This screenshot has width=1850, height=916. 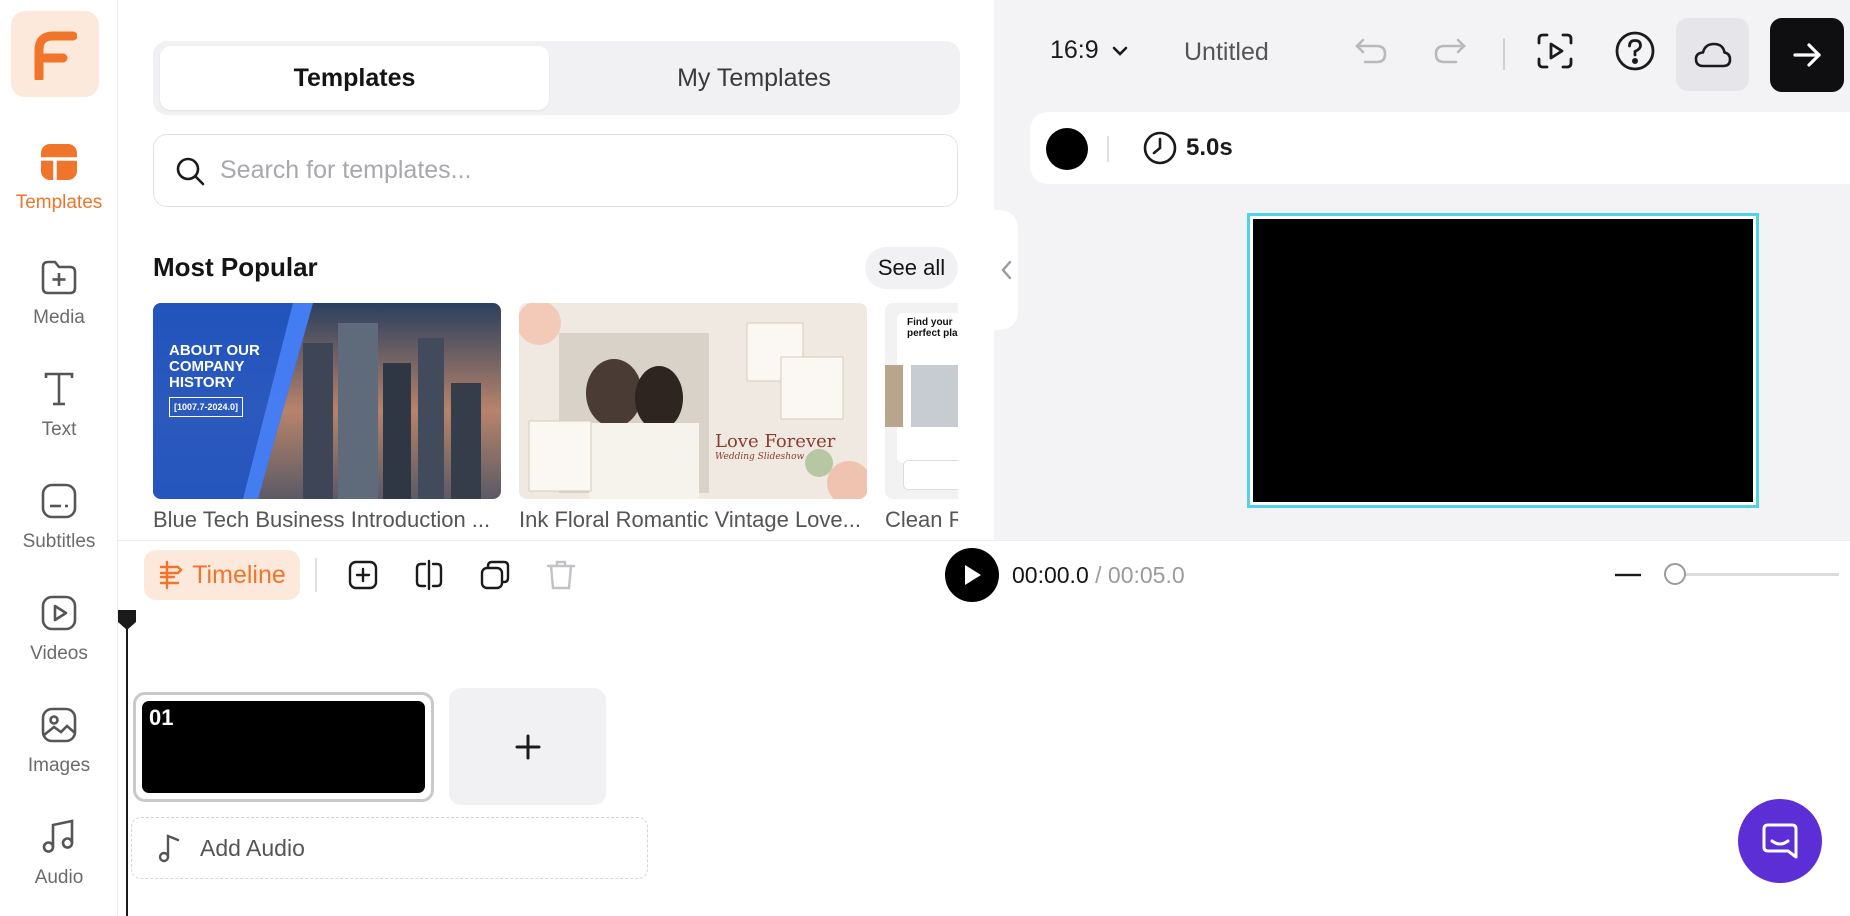 I want to click on aspect-ratio-select: 16:9, so click(x=1089, y=50).